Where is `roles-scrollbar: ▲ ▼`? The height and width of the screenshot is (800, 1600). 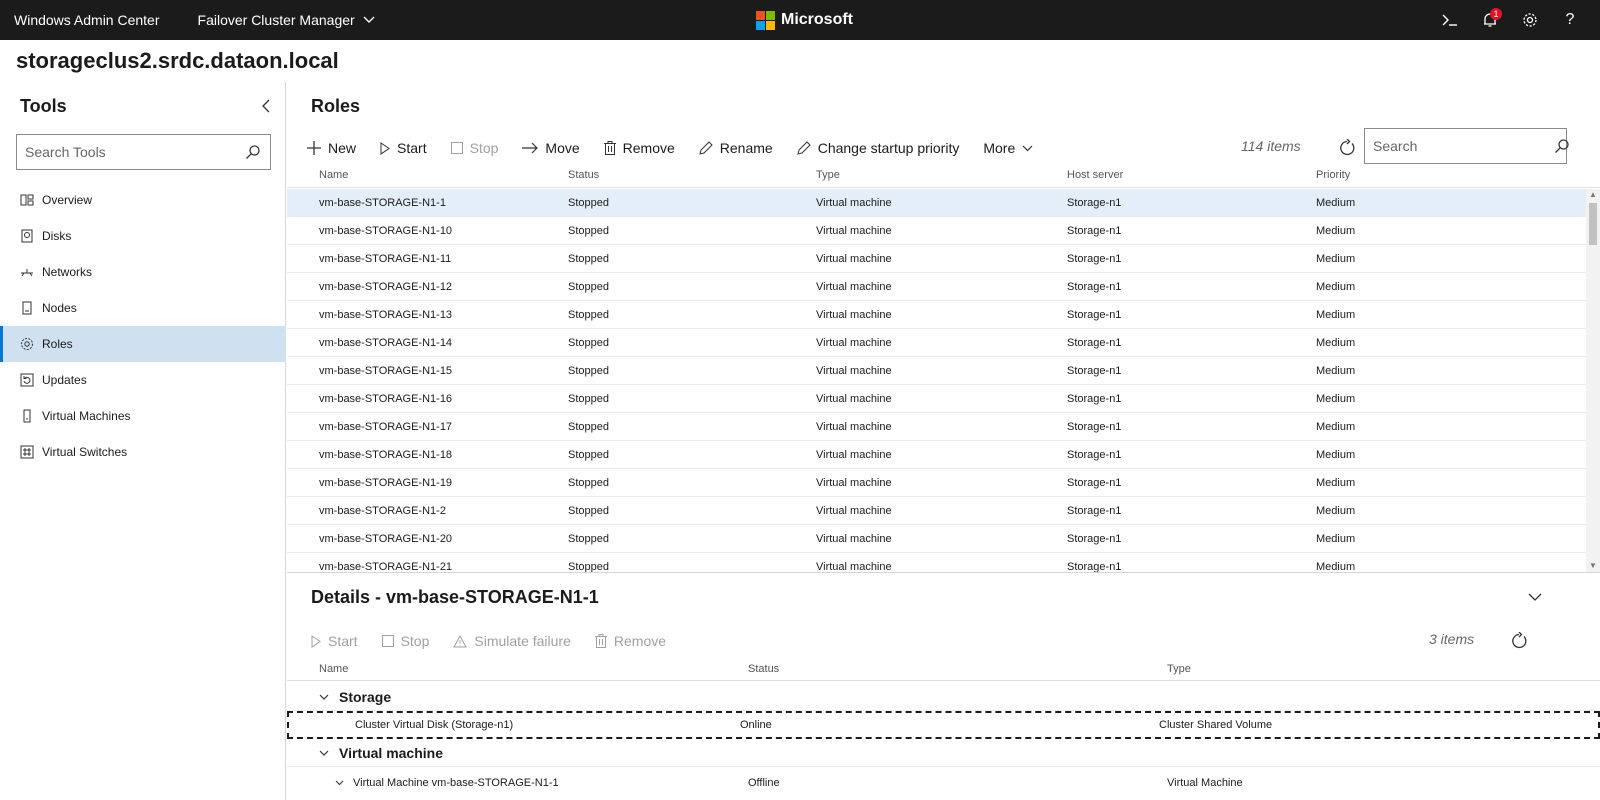
roles-scrollbar: ▲ ▼ is located at coordinates (1593, 380).